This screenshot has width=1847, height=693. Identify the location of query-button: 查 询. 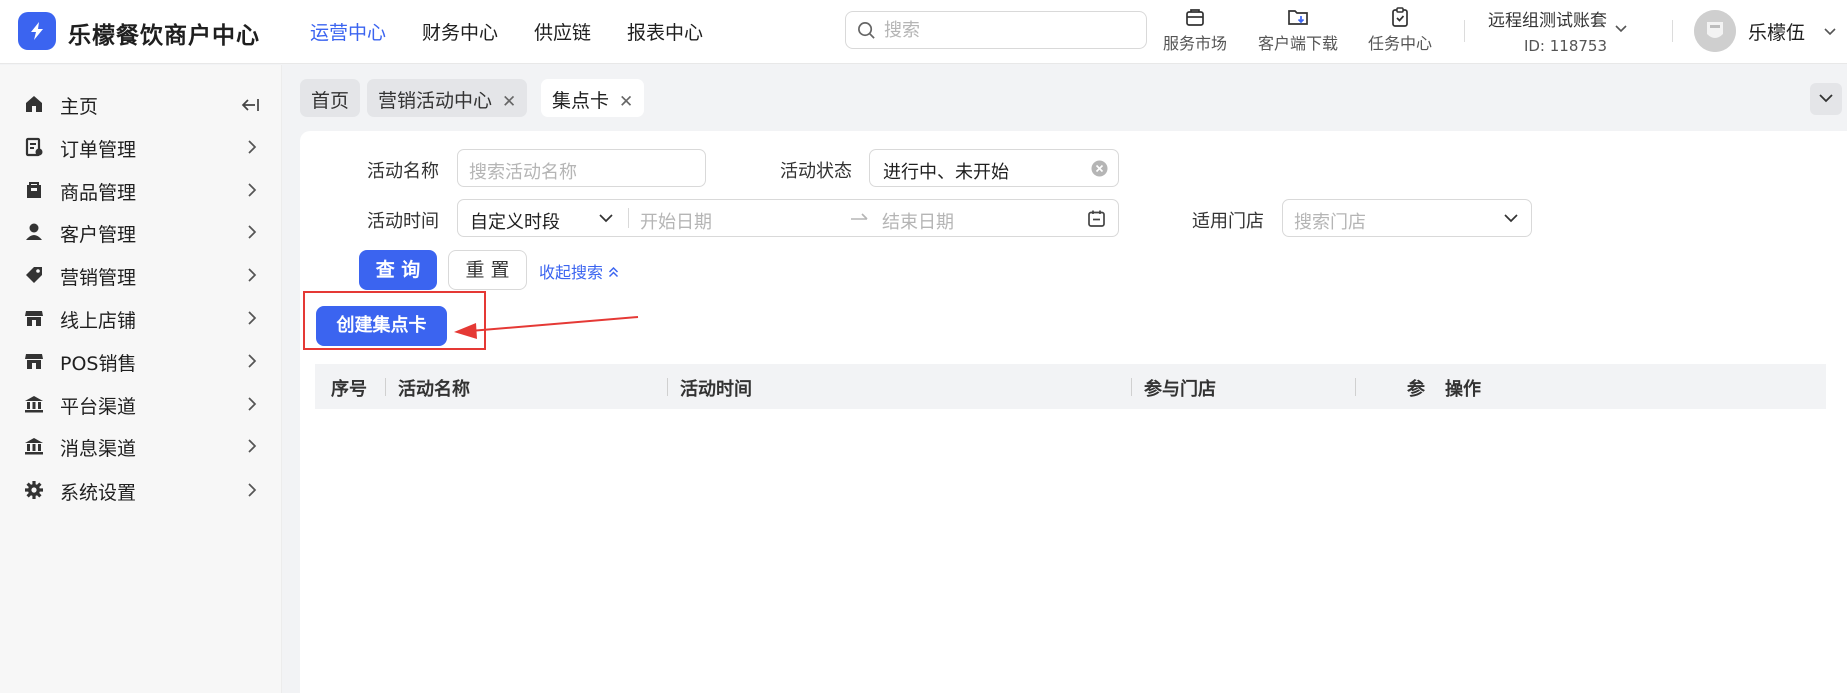
(398, 270).